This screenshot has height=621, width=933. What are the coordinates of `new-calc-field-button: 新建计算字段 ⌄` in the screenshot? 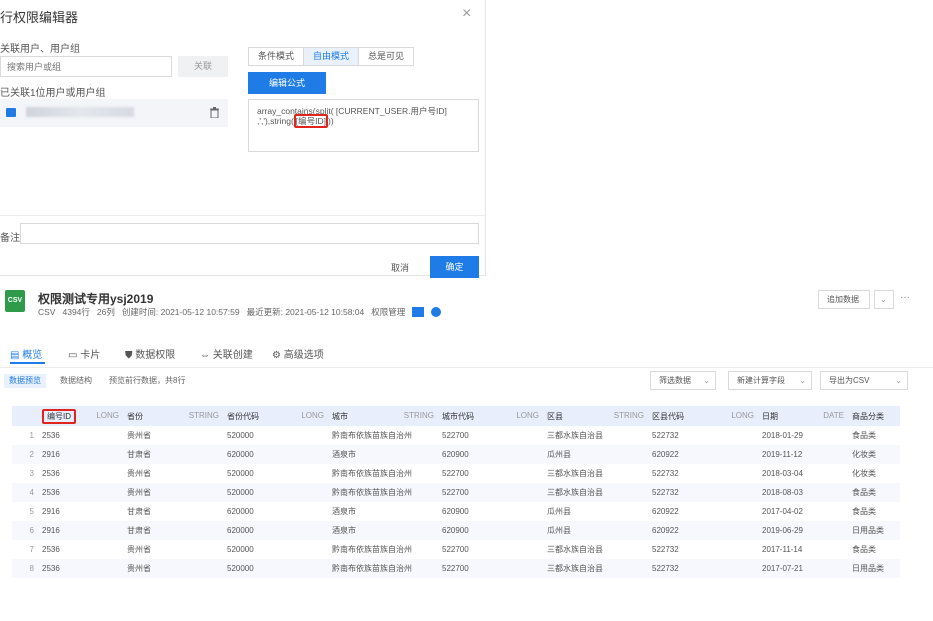 It's located at (770, 380).